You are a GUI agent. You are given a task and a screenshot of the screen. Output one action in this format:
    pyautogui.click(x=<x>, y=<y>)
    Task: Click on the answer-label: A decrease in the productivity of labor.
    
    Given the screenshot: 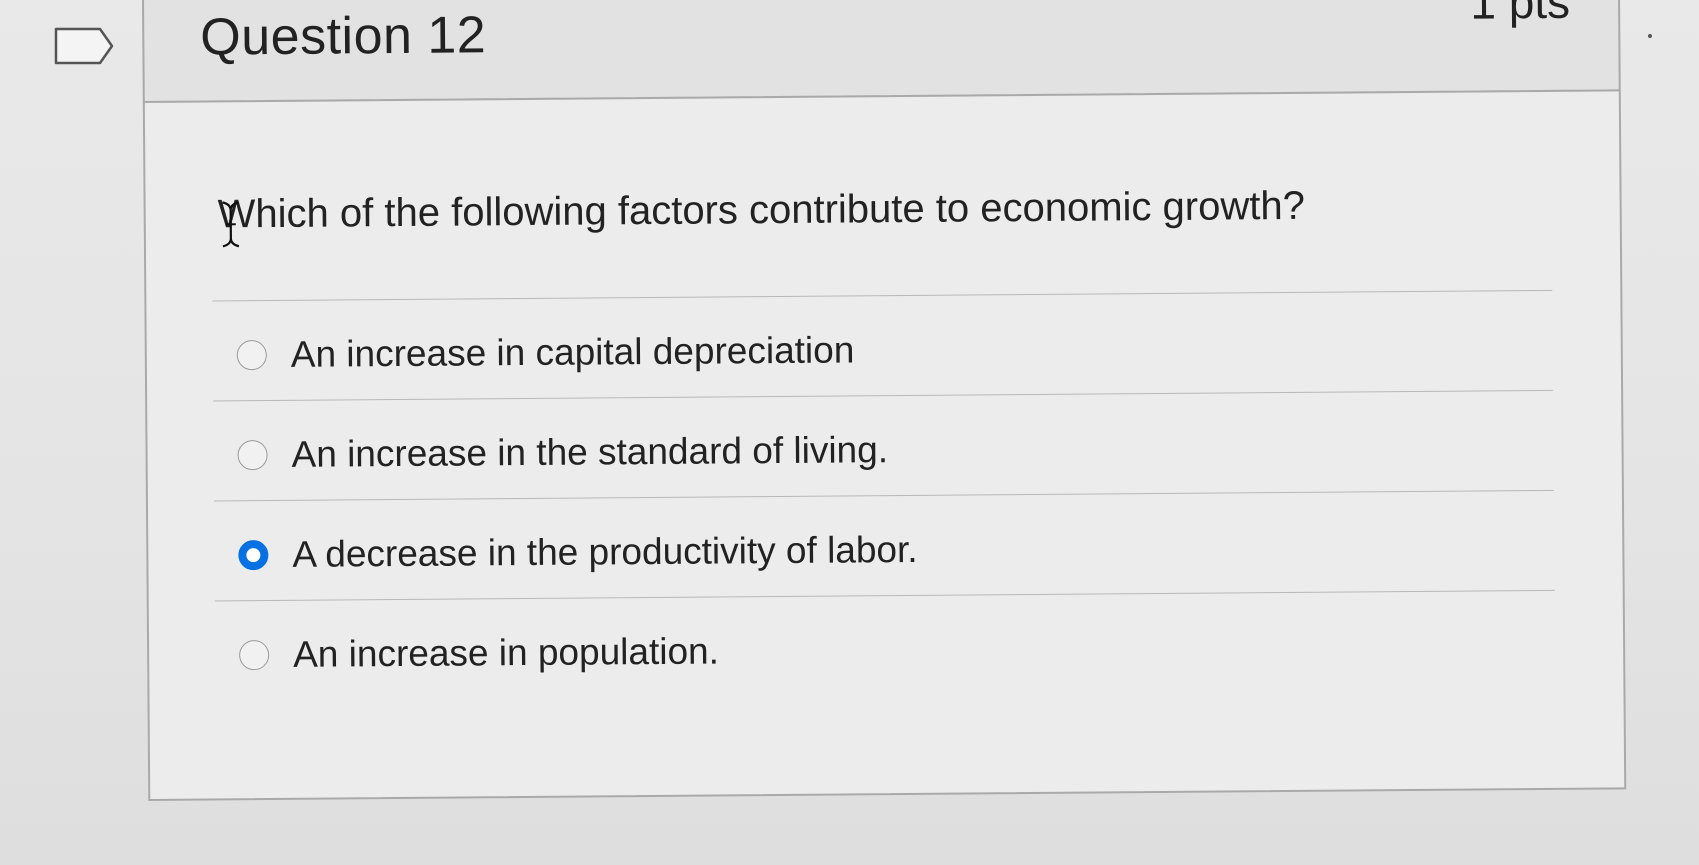 What is the action you would take?
    pyautogui.click(x=605, y=551)
    